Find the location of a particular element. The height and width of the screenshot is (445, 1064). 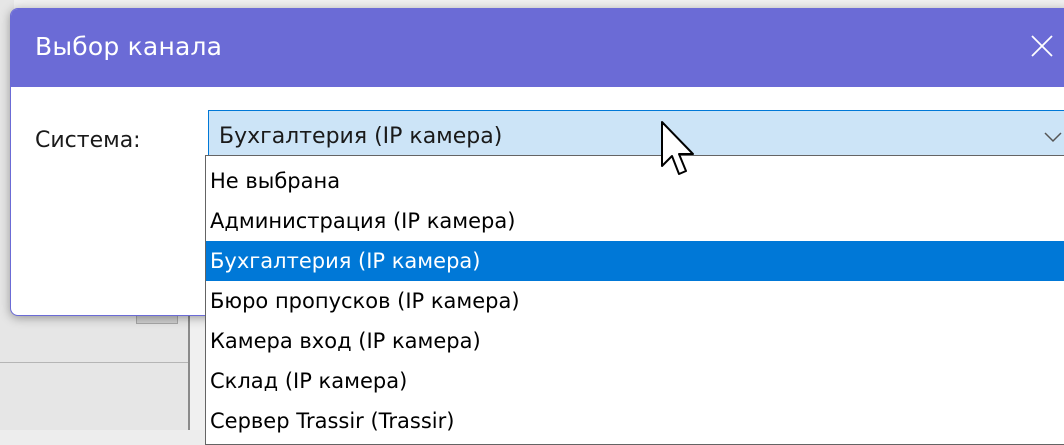

dialog-title: Выбор канала is located at coordinates (129, 46).